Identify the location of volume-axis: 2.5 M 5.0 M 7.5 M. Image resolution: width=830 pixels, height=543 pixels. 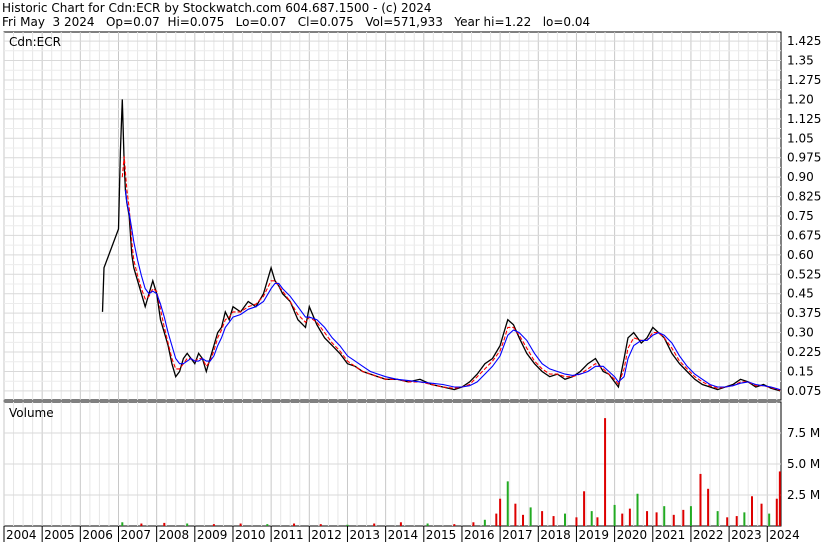
(803, 464).